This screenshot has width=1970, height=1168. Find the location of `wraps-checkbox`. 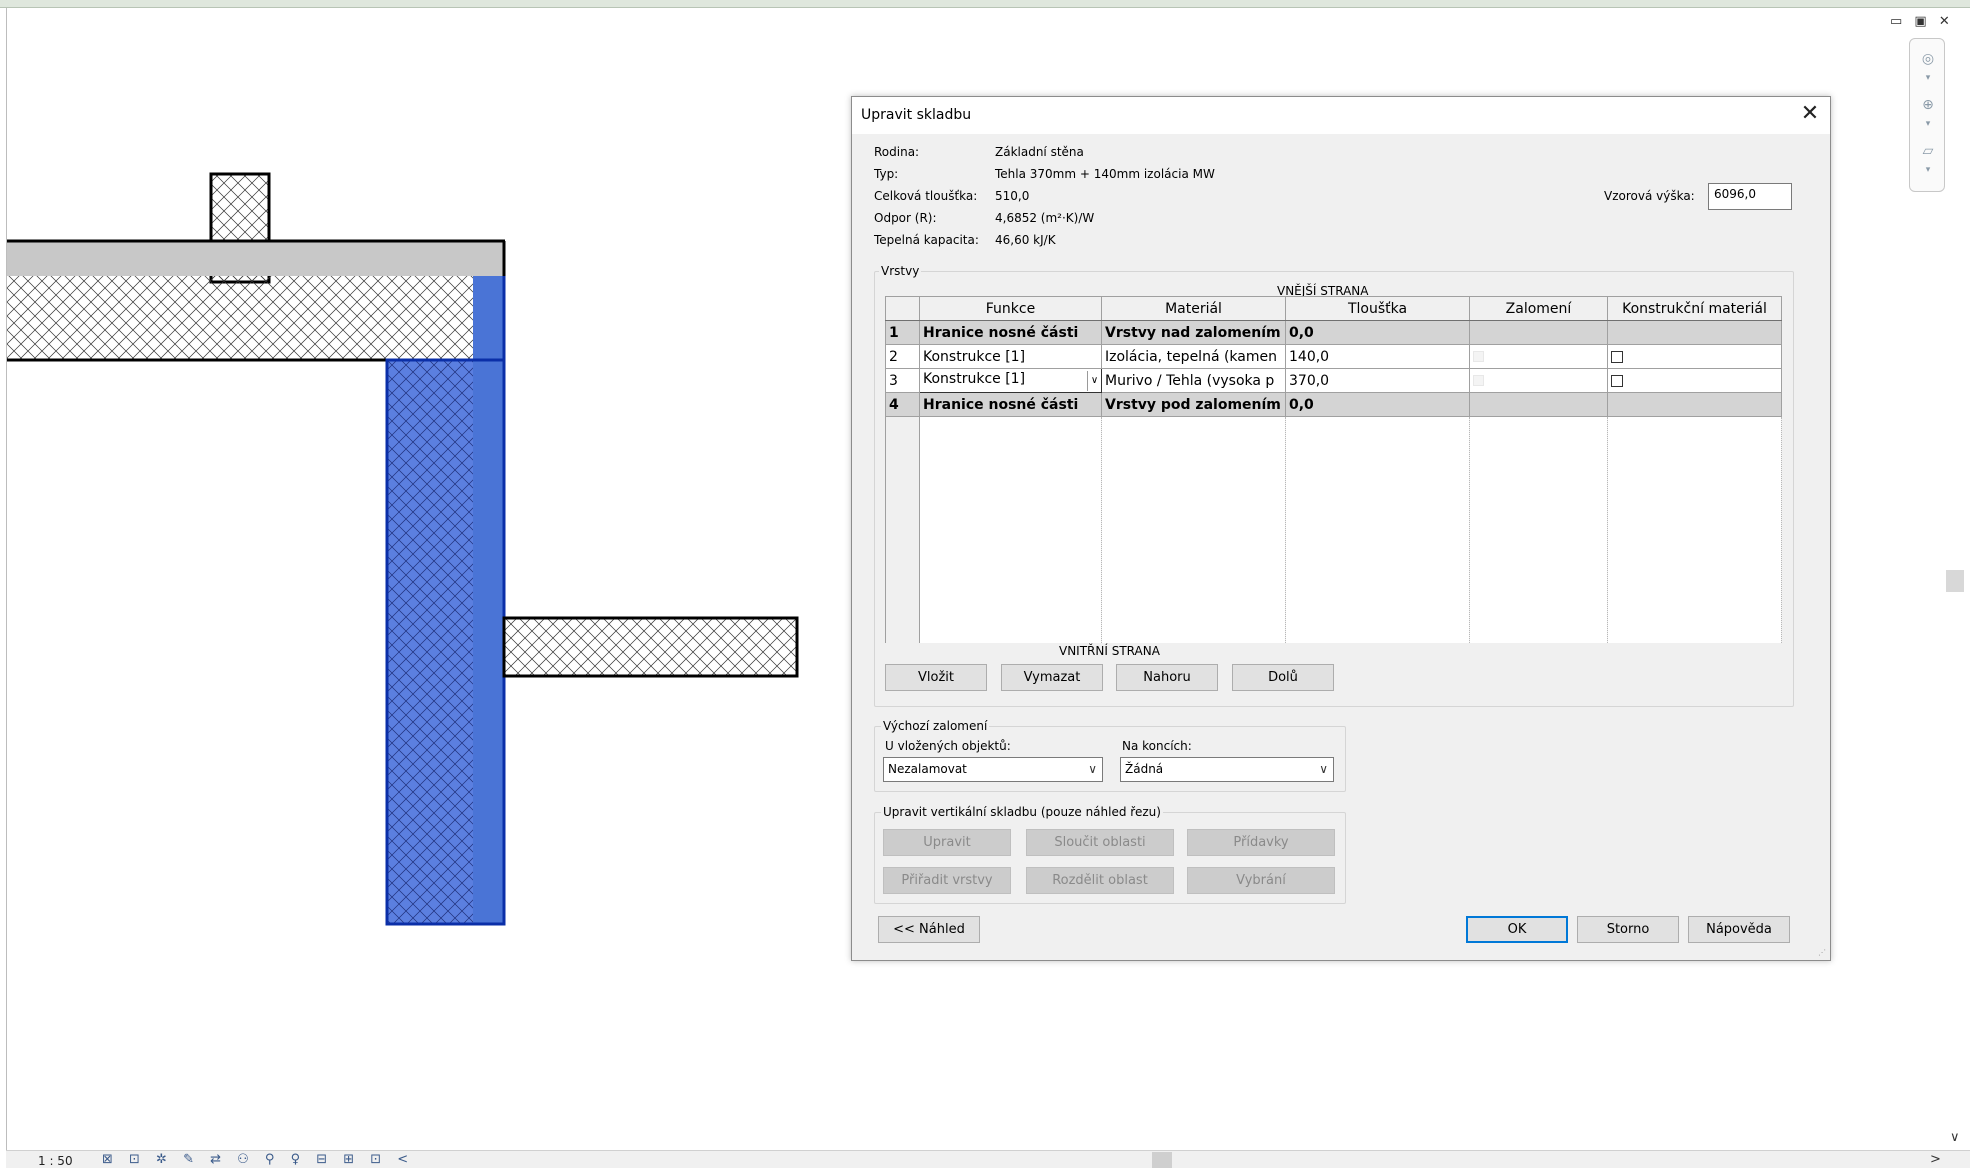

wraps-checkbox is located at coordinates (1478, 380).